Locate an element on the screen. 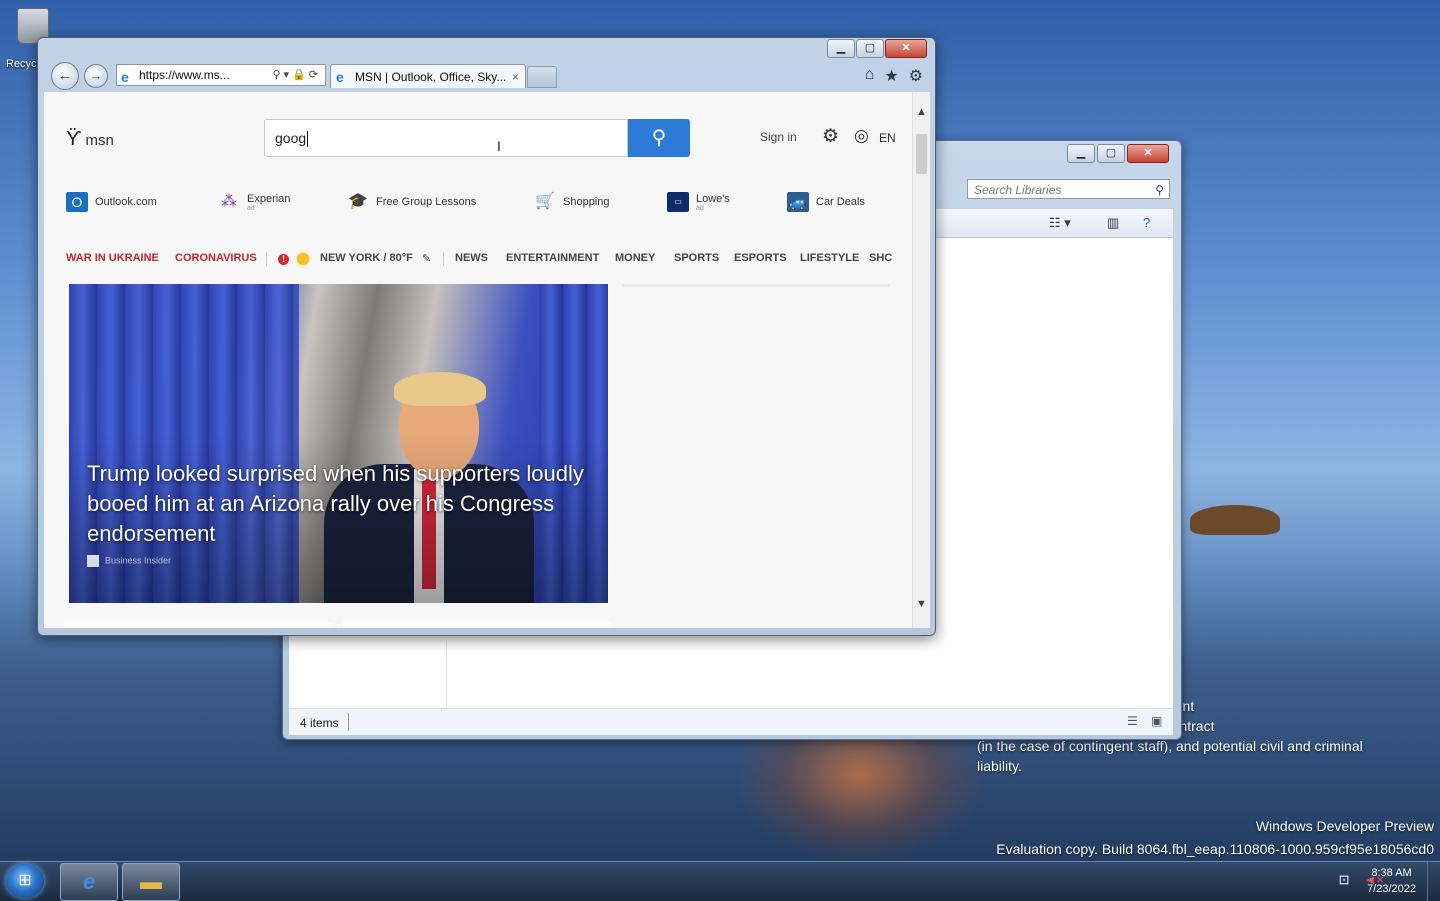 The image size is (1440, 901). nav-war-in-ukraine: WAR IN UKRAINE is located at coordinates (112, 258).